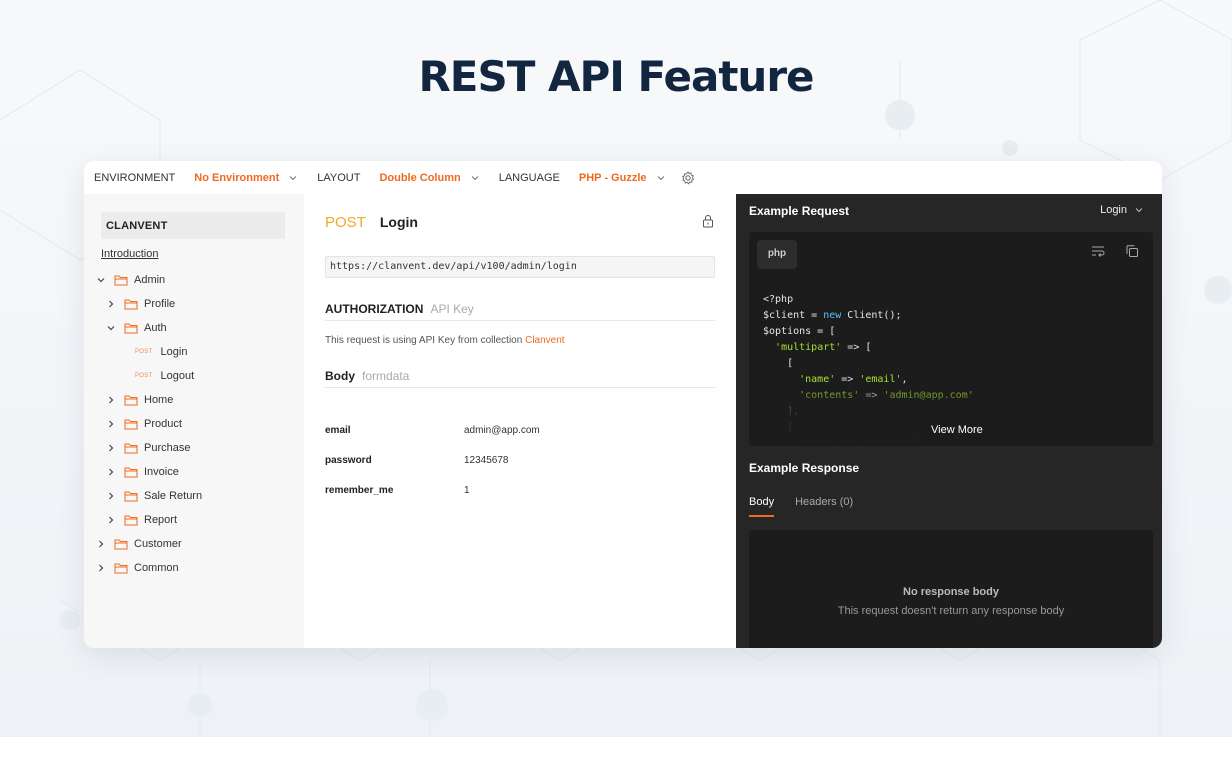  What do you see at coordinates (708, 221) in the screenshot?
I see `lock-icon` at bounding box center [708, 221].